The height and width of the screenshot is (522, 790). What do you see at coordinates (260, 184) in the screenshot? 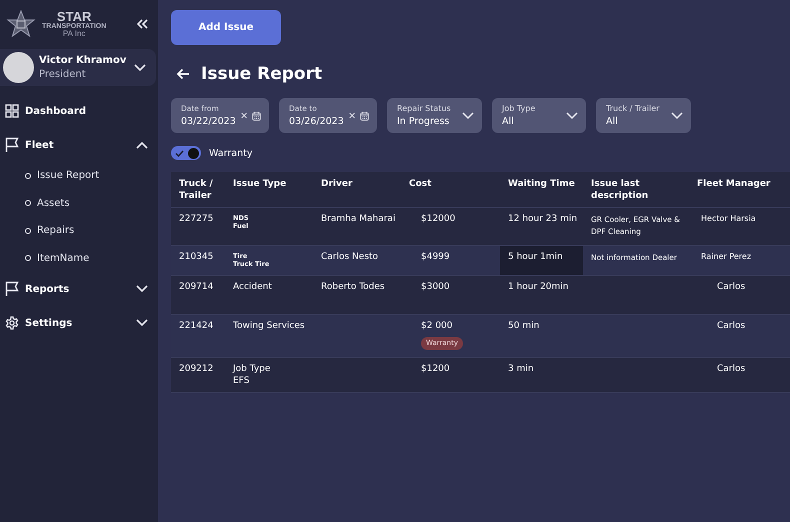
I see `column-header: Issue Type` at bounding box center [260, 184].